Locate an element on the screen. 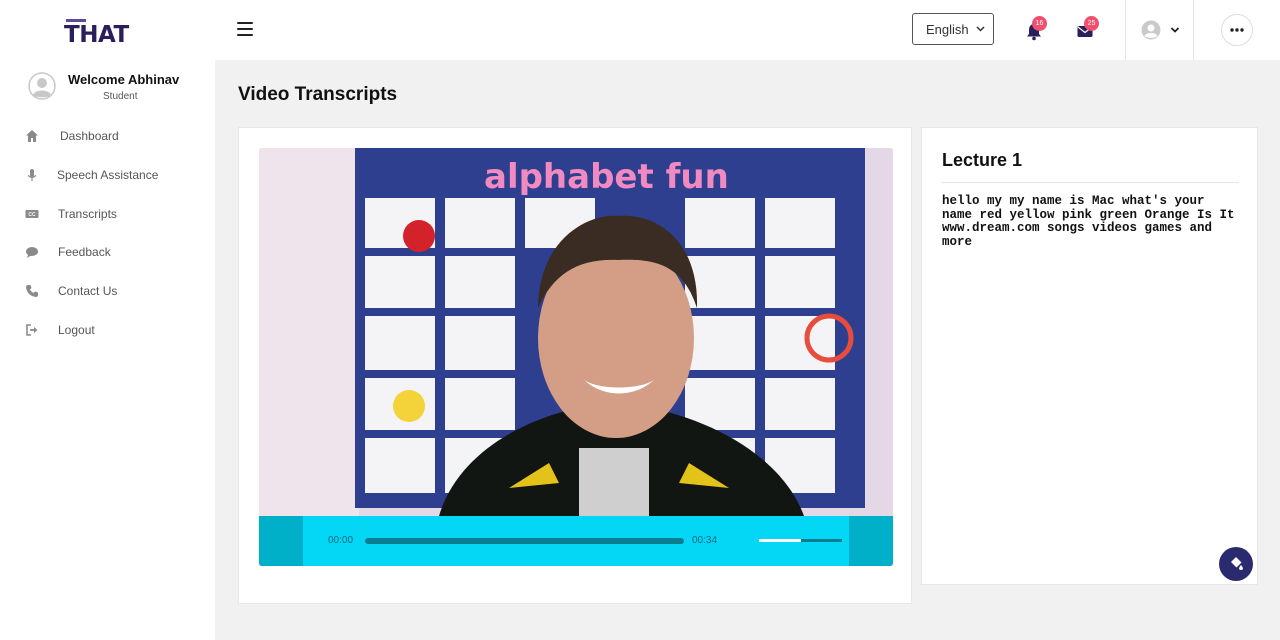 The width and height of the screenshot is (1280, 640). menu-toggle-icon is located at coordinates (245, 29).